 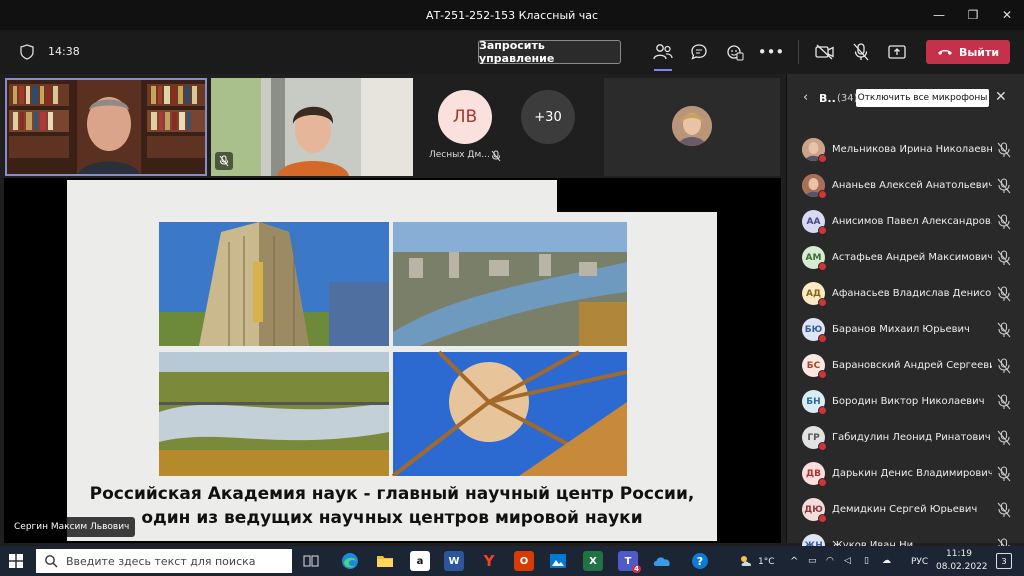 What do you see at coordinates (847, 561) in the screenshot?
I see `speaker-icon: ◁` at bounding box center [847, 561].